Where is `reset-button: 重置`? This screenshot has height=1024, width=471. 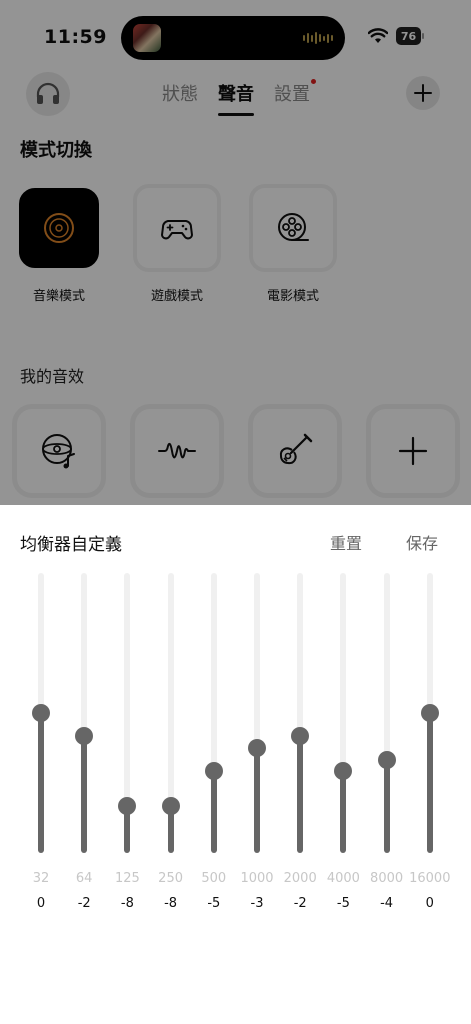
reset-button: 重置 is located at coordinates (346, 542).